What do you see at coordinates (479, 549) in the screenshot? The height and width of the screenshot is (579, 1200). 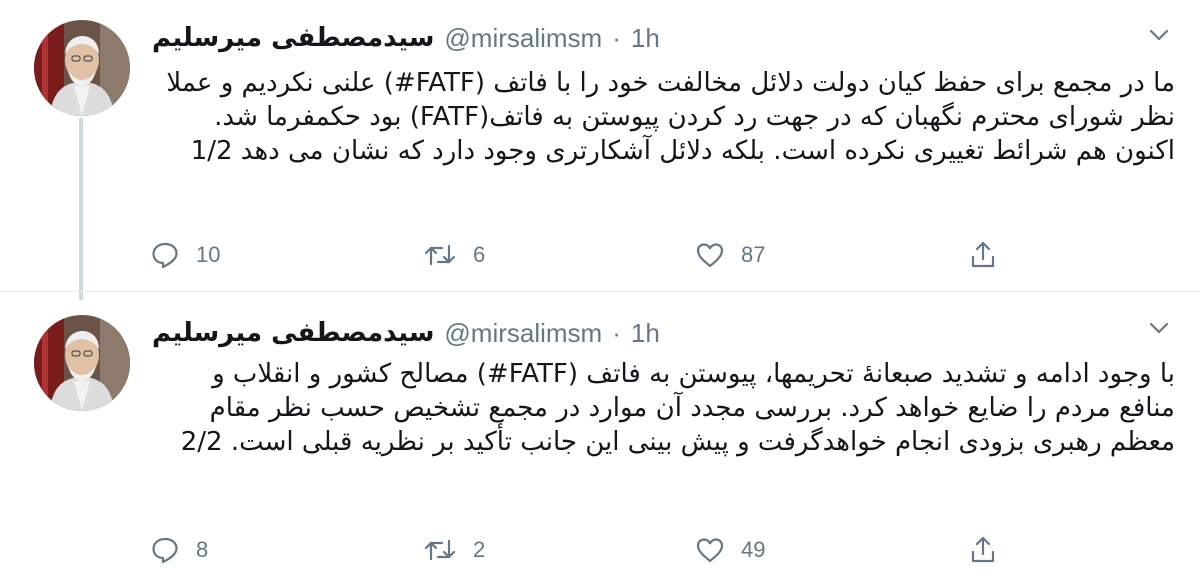 I see `retweet-count: 2` at bounding box center [479, 549].